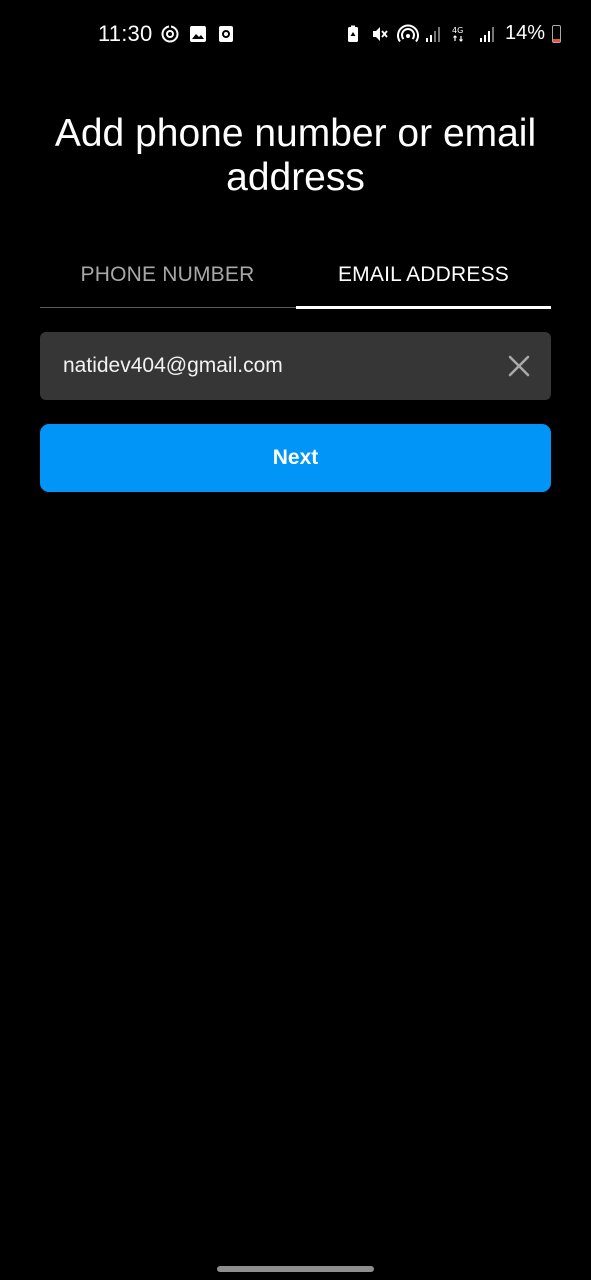  I want to click on status-bar: 11:30 4G 14%, so click(295, 34).